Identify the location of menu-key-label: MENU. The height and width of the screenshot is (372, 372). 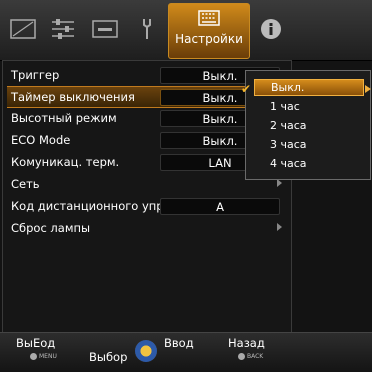
(48, 356).